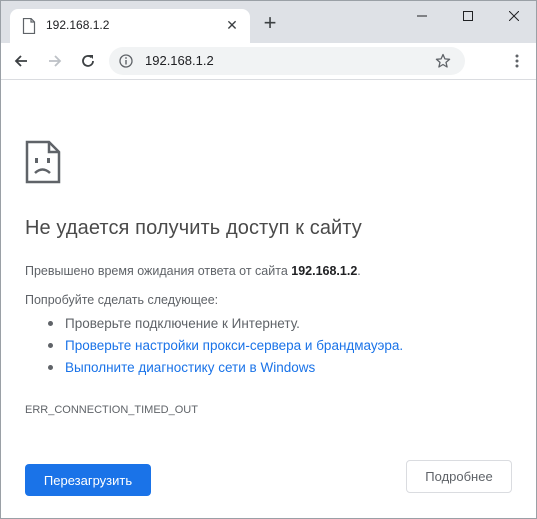 The width and height of the screenshot is (537, 519). Describe the element at coordinates (359, 271) in the screenshot. I see `timeout-suffix: .` at that location.